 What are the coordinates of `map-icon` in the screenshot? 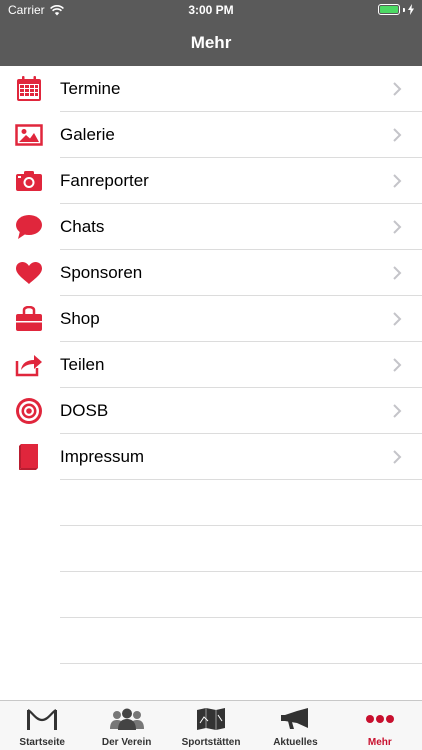 It's located at (211, 719).